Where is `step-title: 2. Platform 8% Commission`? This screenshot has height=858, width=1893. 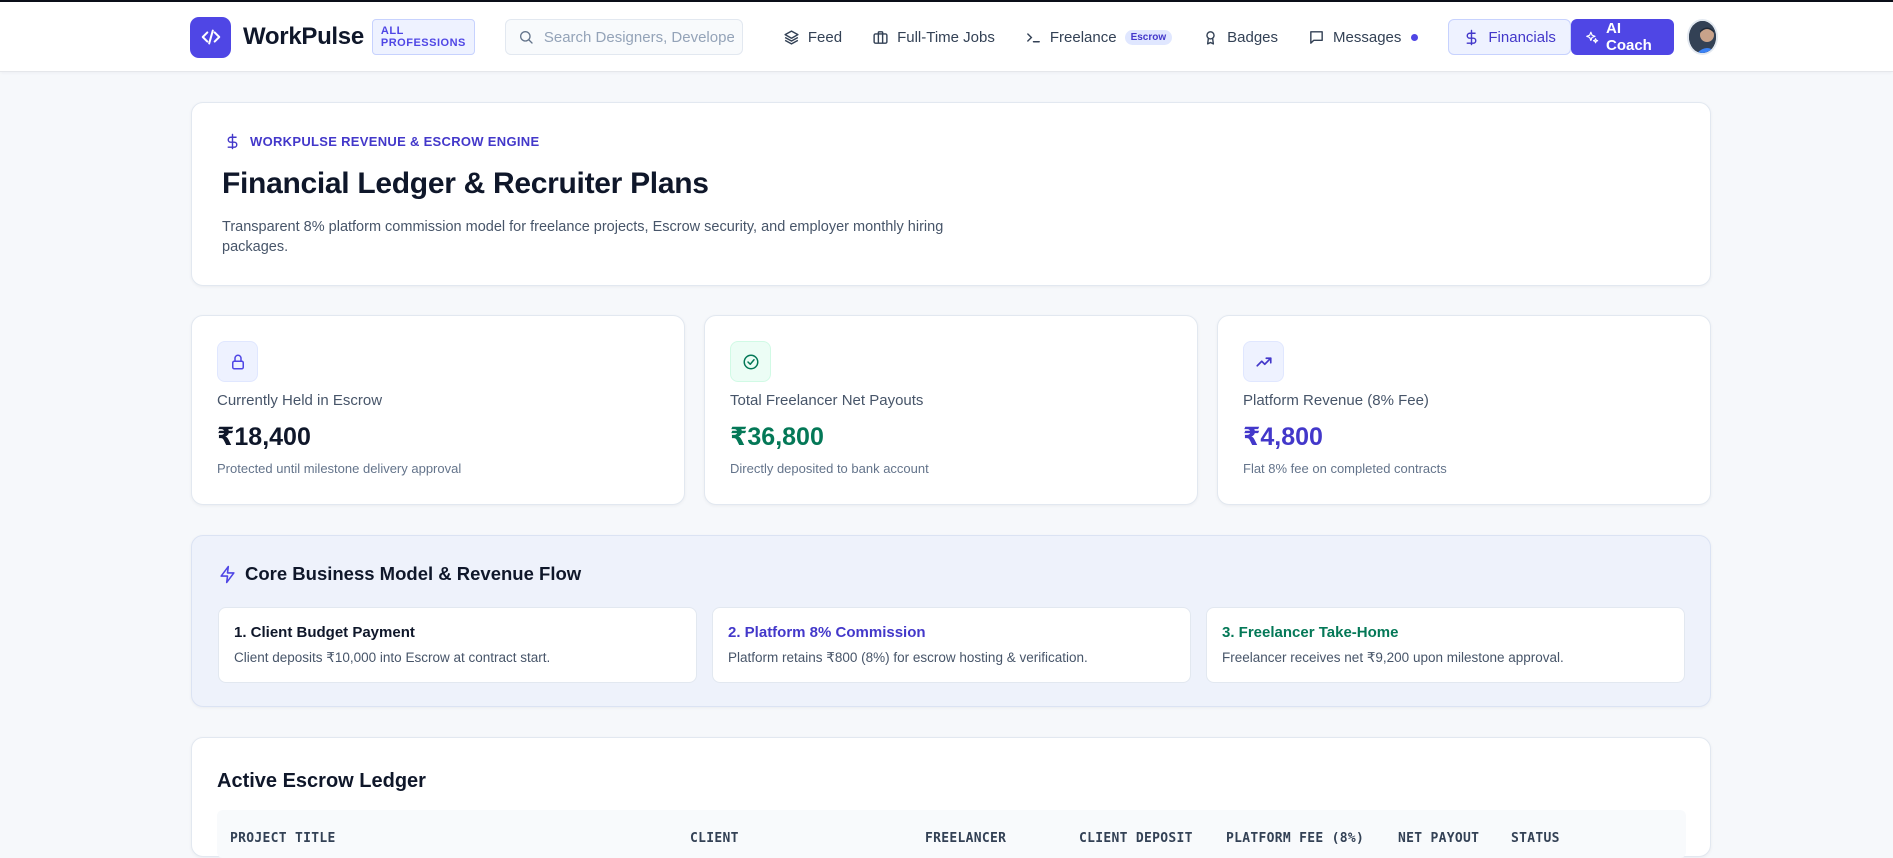 step-title: 2. Platform 8% Commission is located at coordinates (827, 632).